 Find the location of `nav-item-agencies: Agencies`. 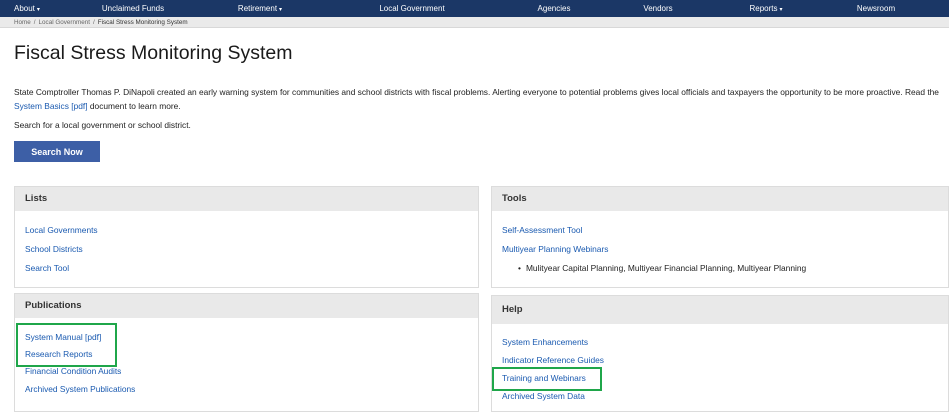

nav-item-agencies: Agencies is located at coordinates (554, 8).